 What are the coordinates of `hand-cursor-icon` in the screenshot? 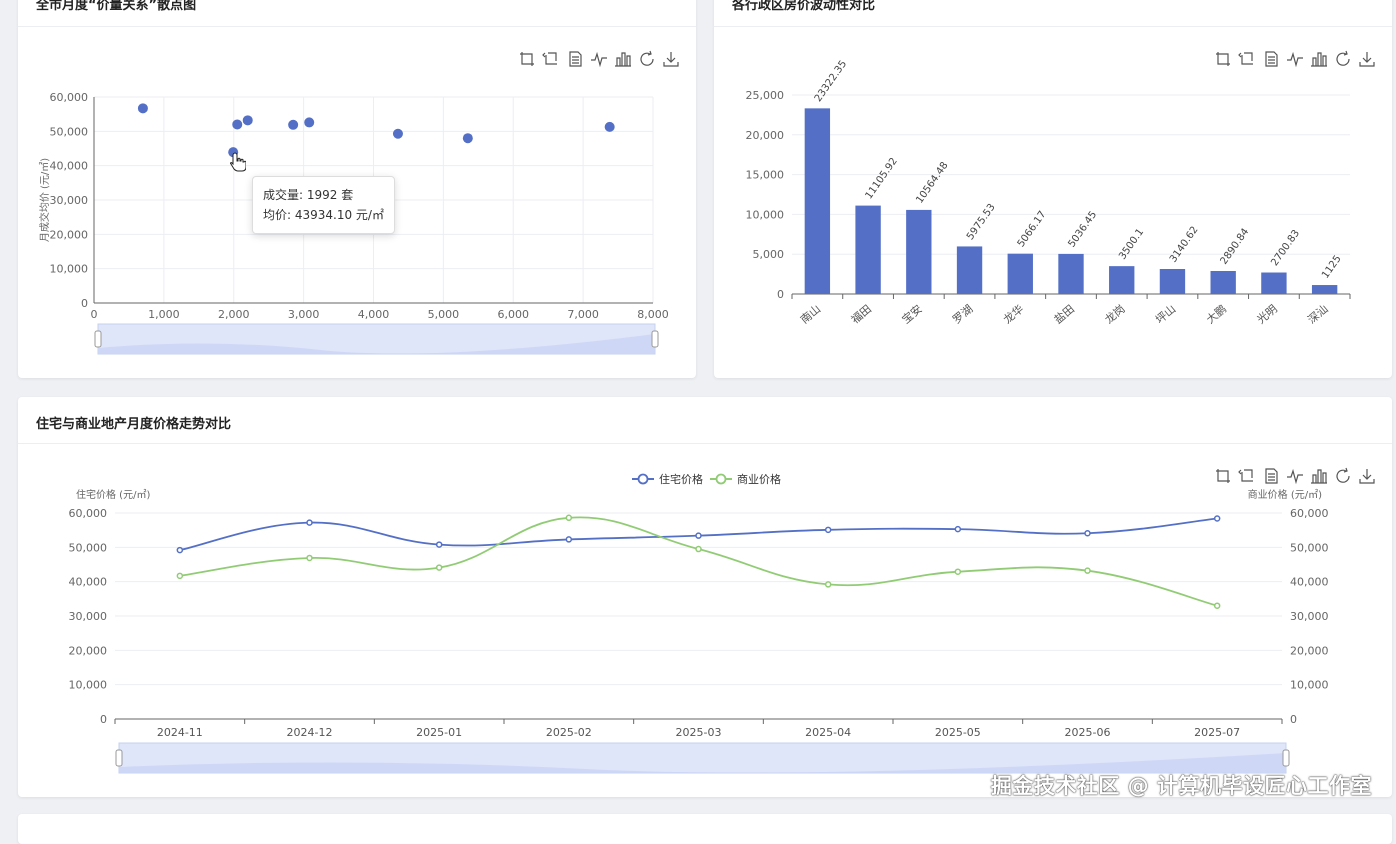 It's located at (238, 162).